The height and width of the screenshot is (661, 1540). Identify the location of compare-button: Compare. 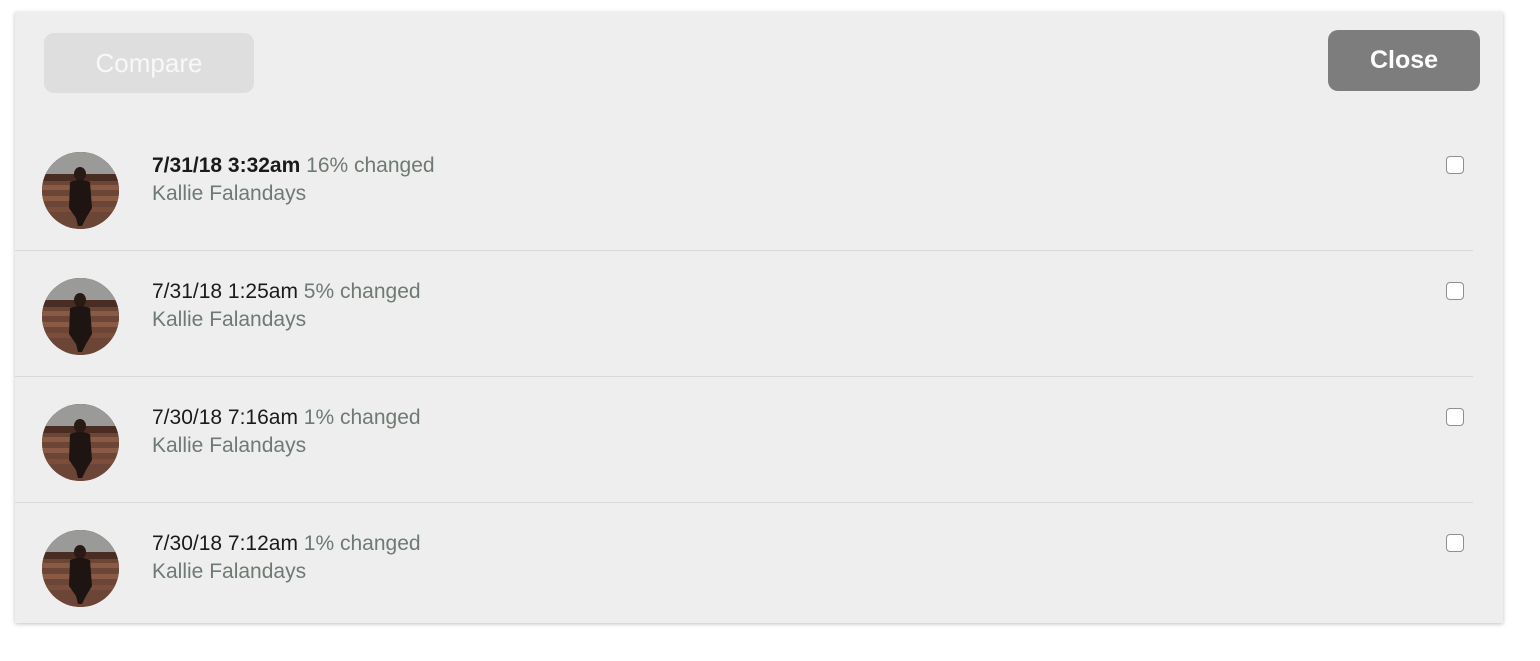
(149, 63).